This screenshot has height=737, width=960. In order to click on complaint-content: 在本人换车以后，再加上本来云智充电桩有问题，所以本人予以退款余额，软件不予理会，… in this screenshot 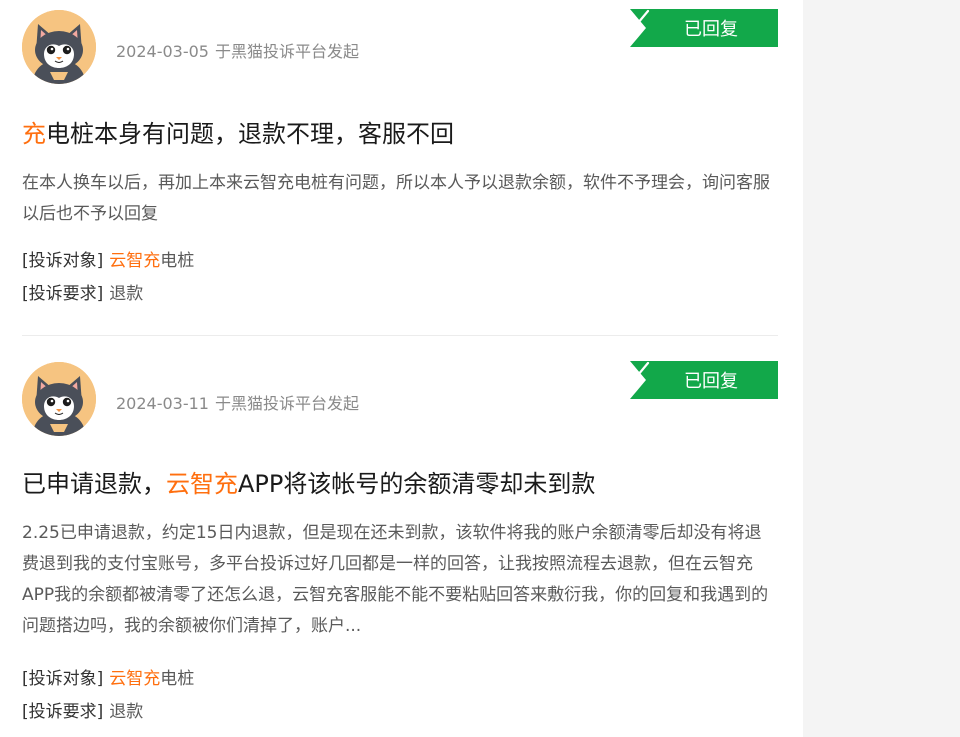, I will do `click(396, 198)`.